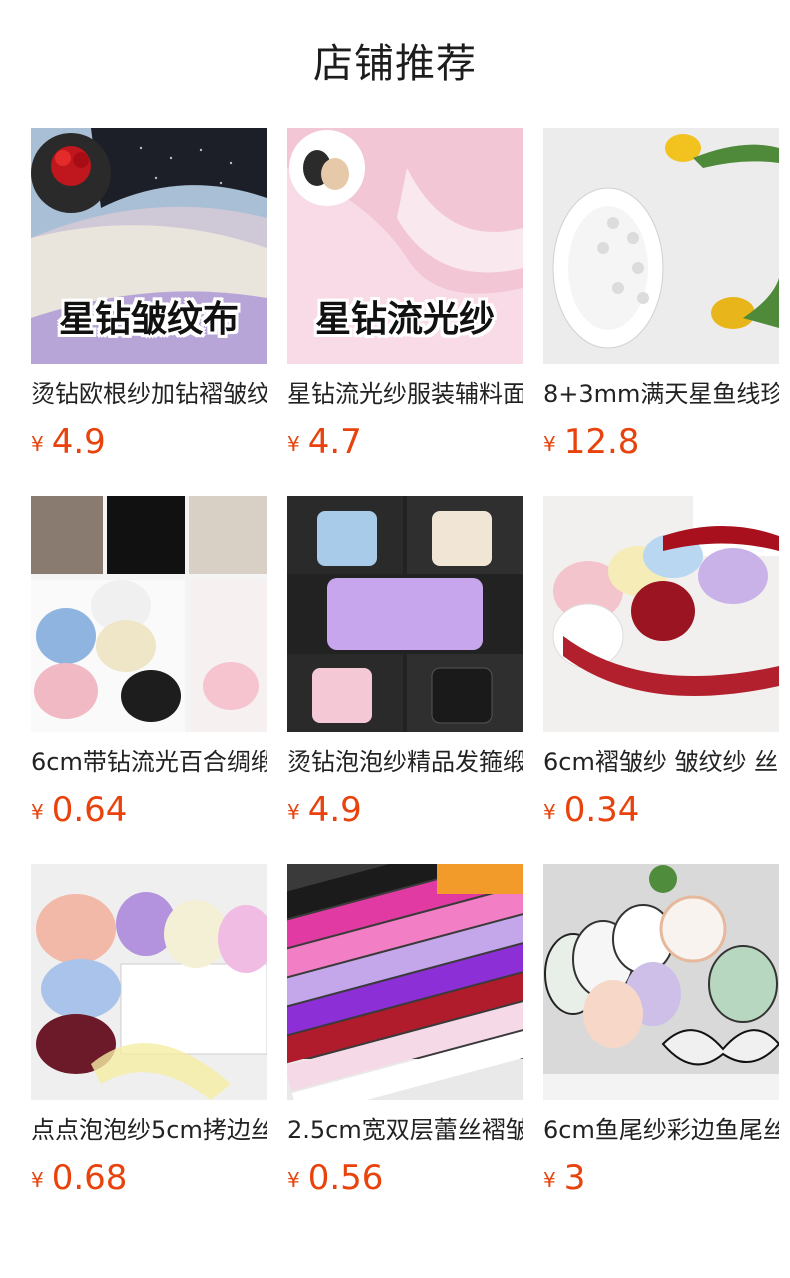 This screenshot has width=790, height=1278. I want to click on price-value: 0.68, so click(89, 1178).